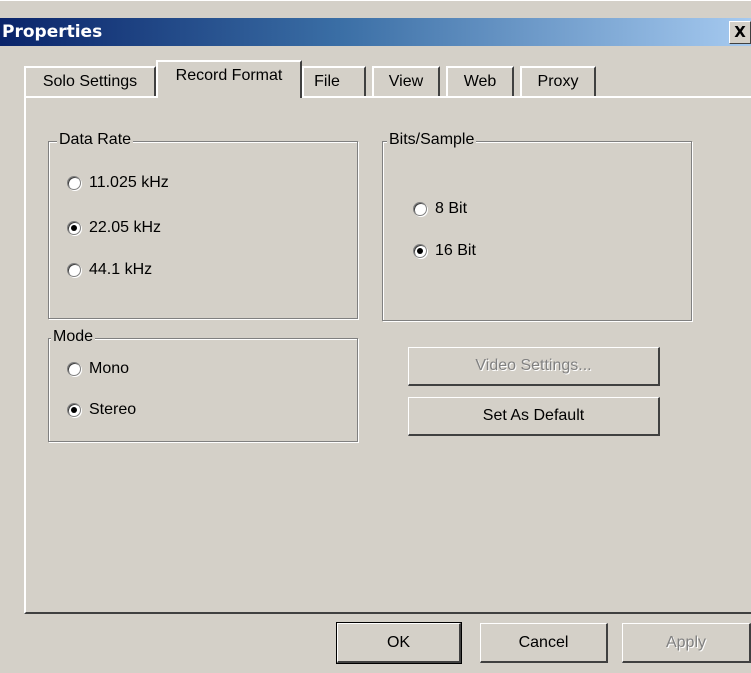 This screenshot has width=751, height=673. I want to click on window-title: Properties, so click(52, 32).